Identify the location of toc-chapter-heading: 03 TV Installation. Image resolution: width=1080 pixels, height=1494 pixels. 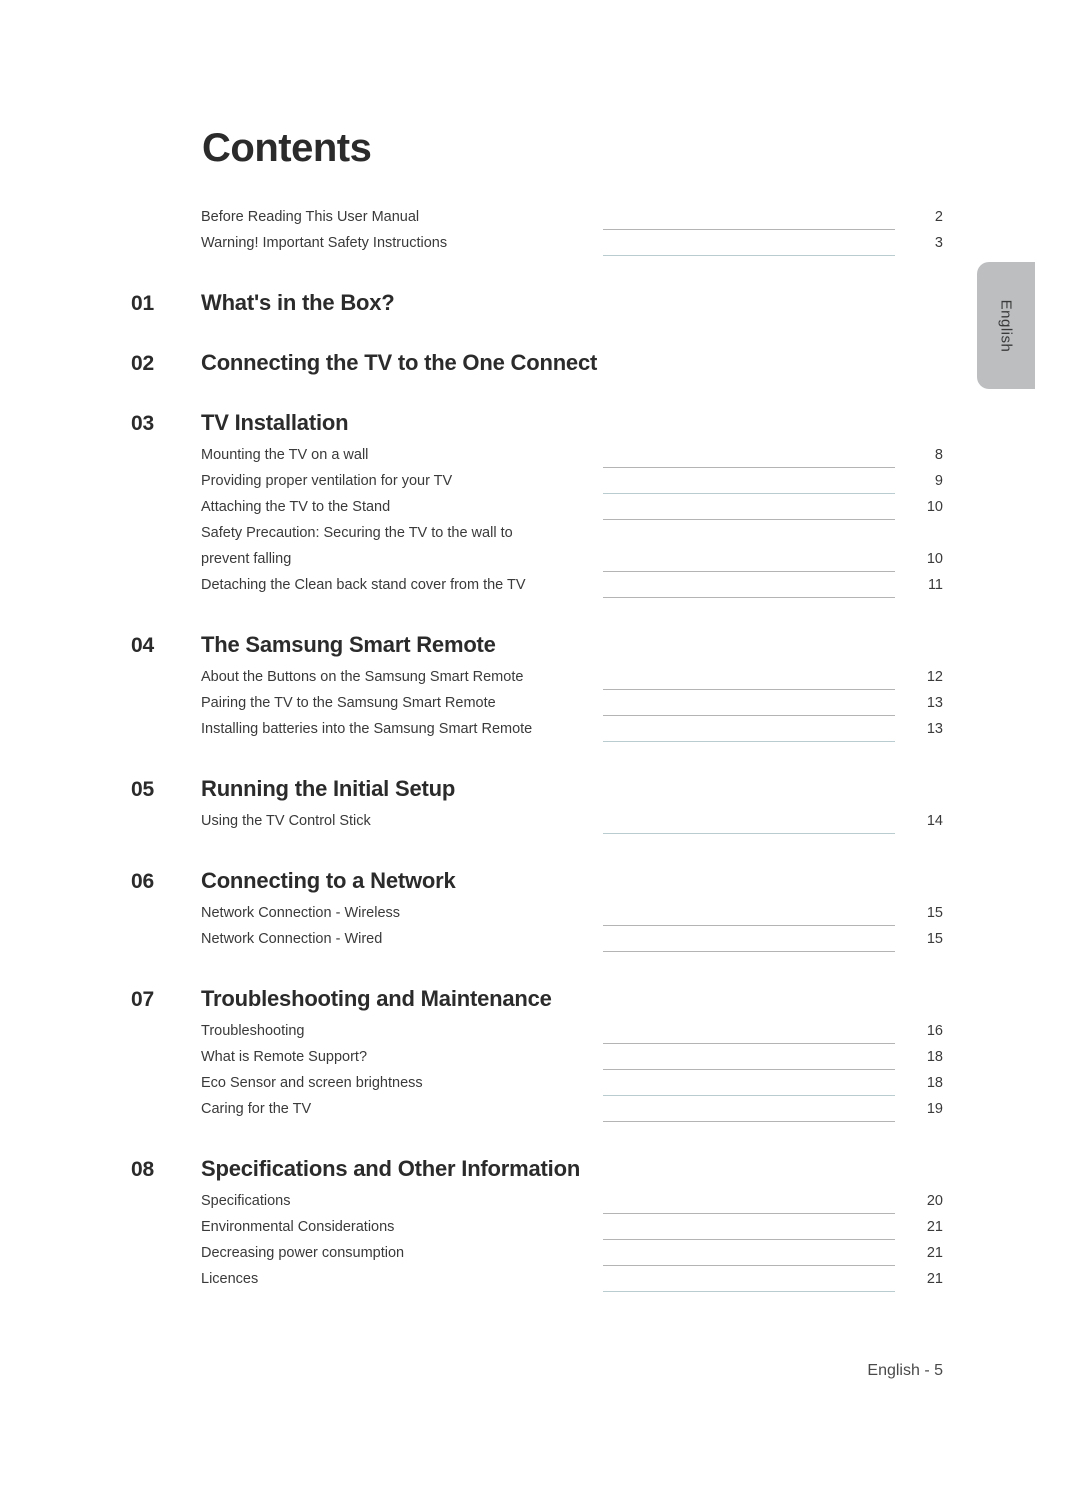
(537, 423).